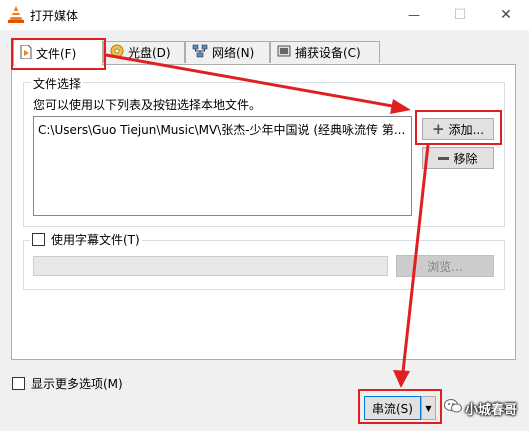  What do you see at coordinates (401, 379) in the screenshot?
I see `arrow-head-stream` at bounding box center [401, 379].